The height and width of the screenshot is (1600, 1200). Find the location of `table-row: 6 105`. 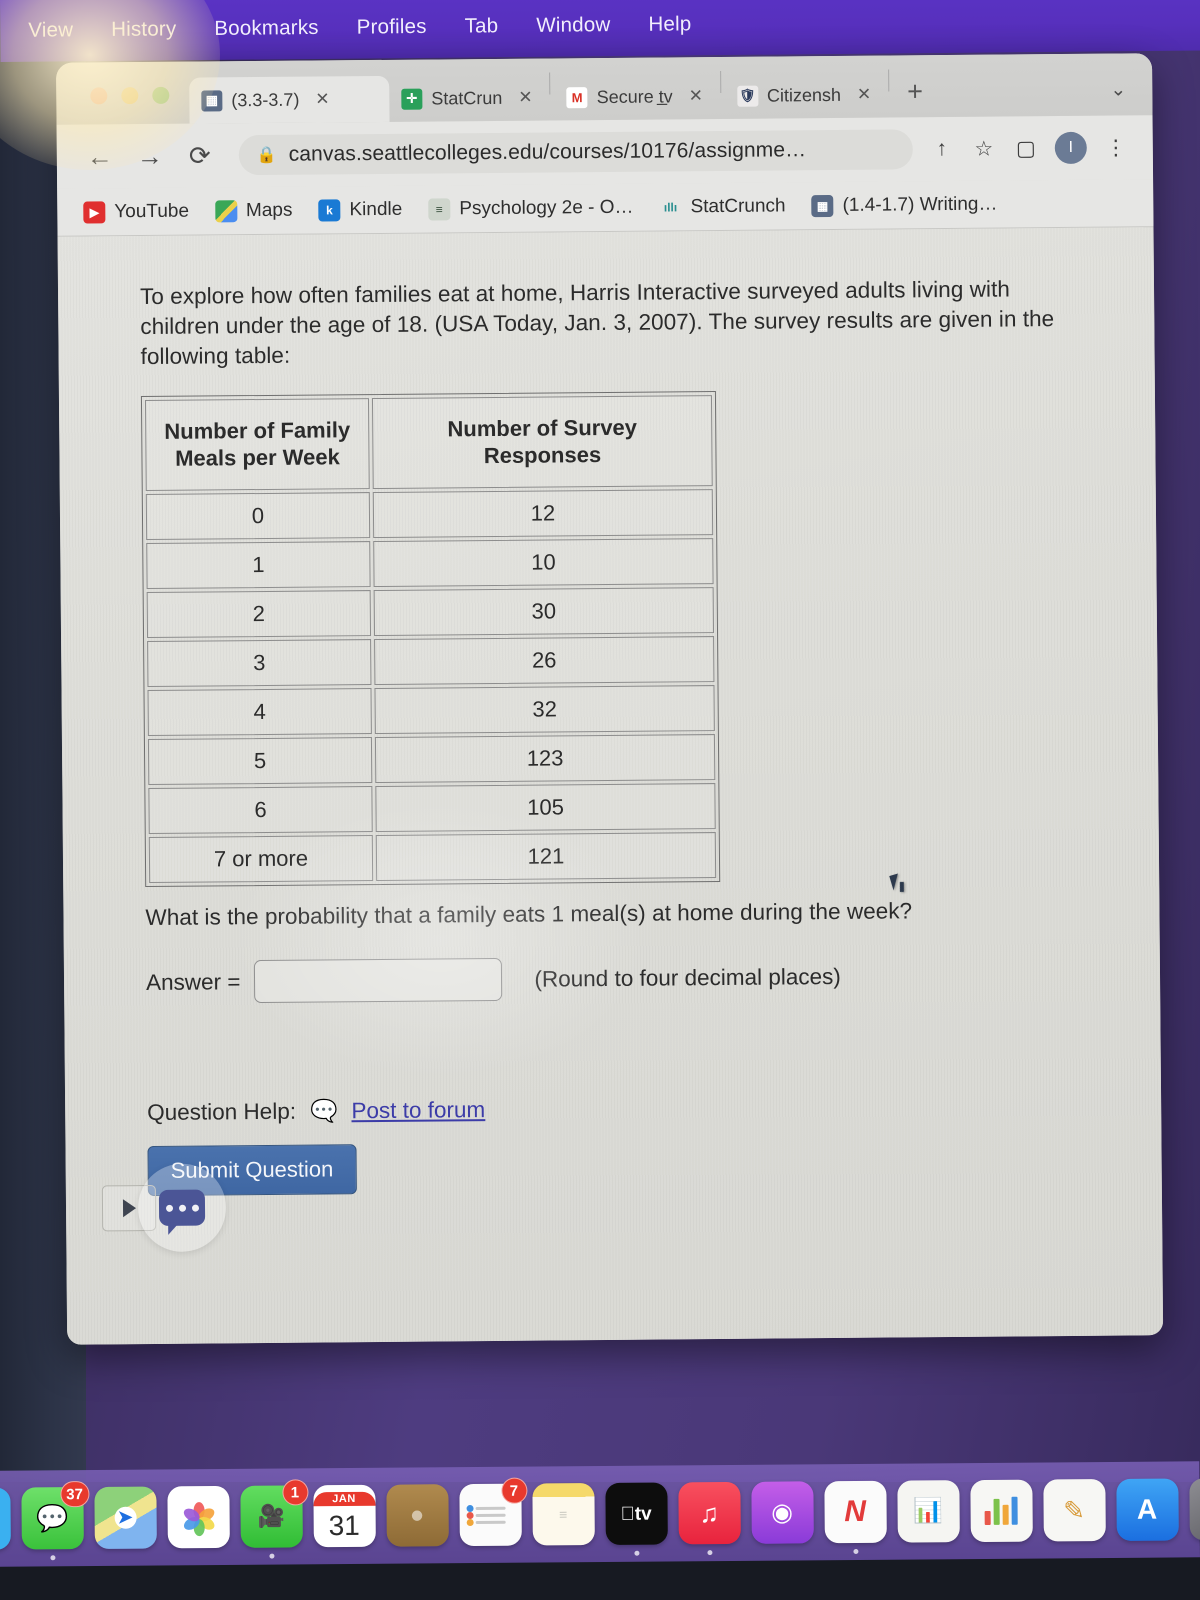

table-row: 6 105 is located at coordinates (432, 809).